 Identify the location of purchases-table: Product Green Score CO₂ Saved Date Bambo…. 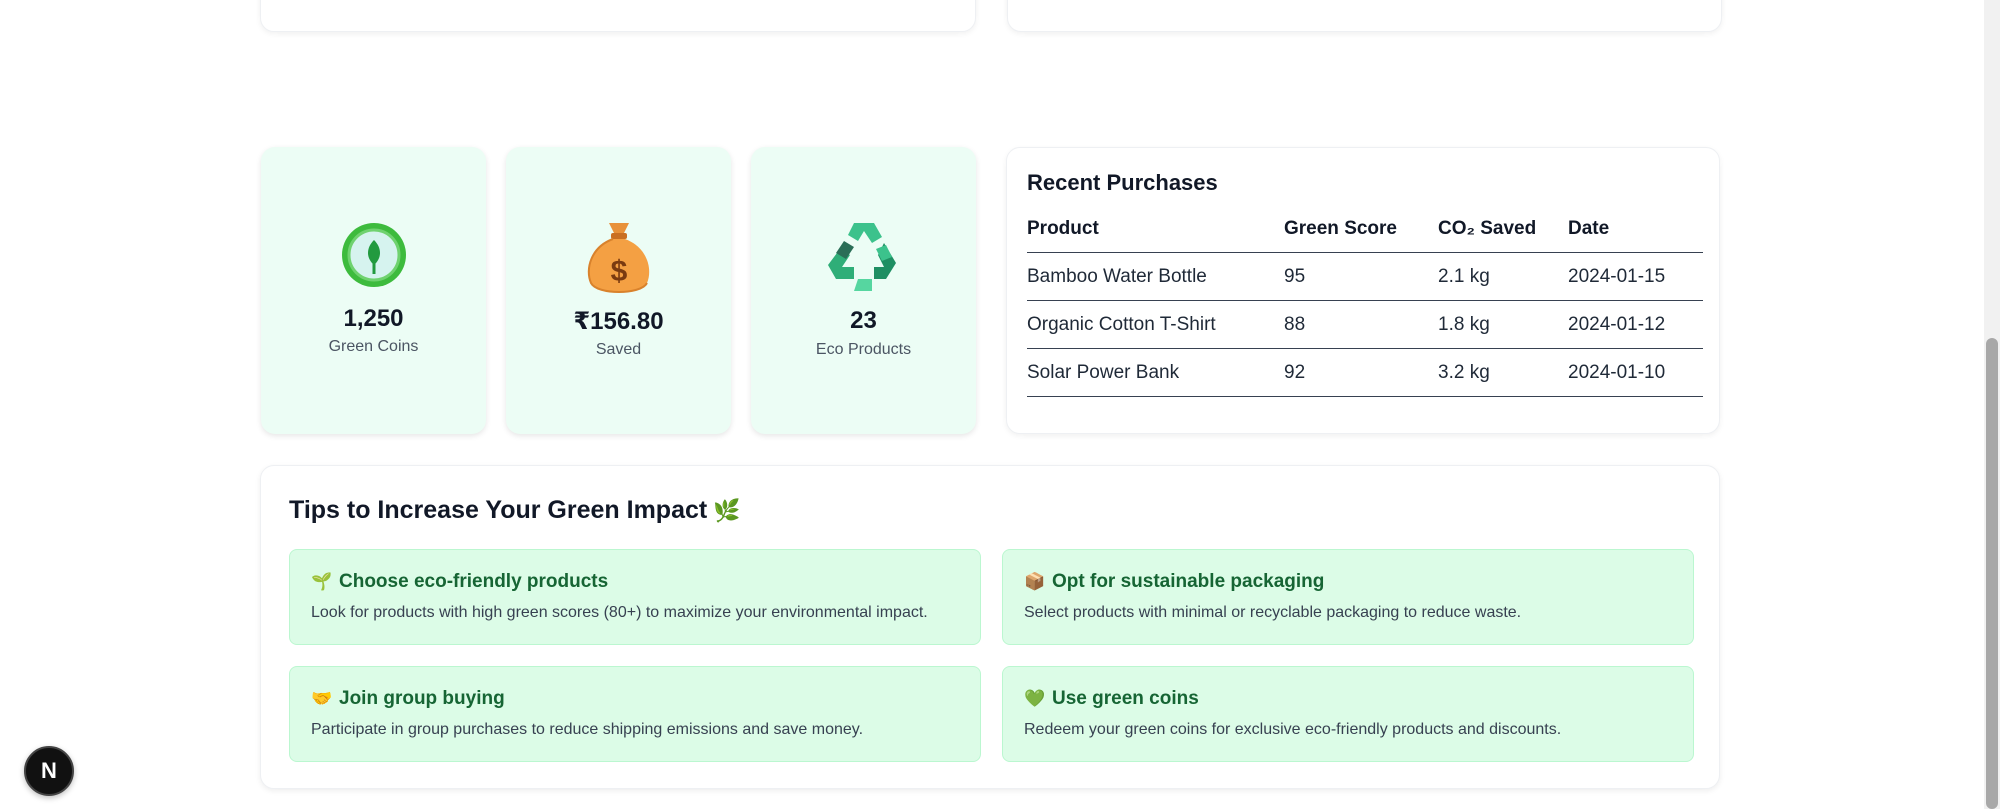
(1365, 301).